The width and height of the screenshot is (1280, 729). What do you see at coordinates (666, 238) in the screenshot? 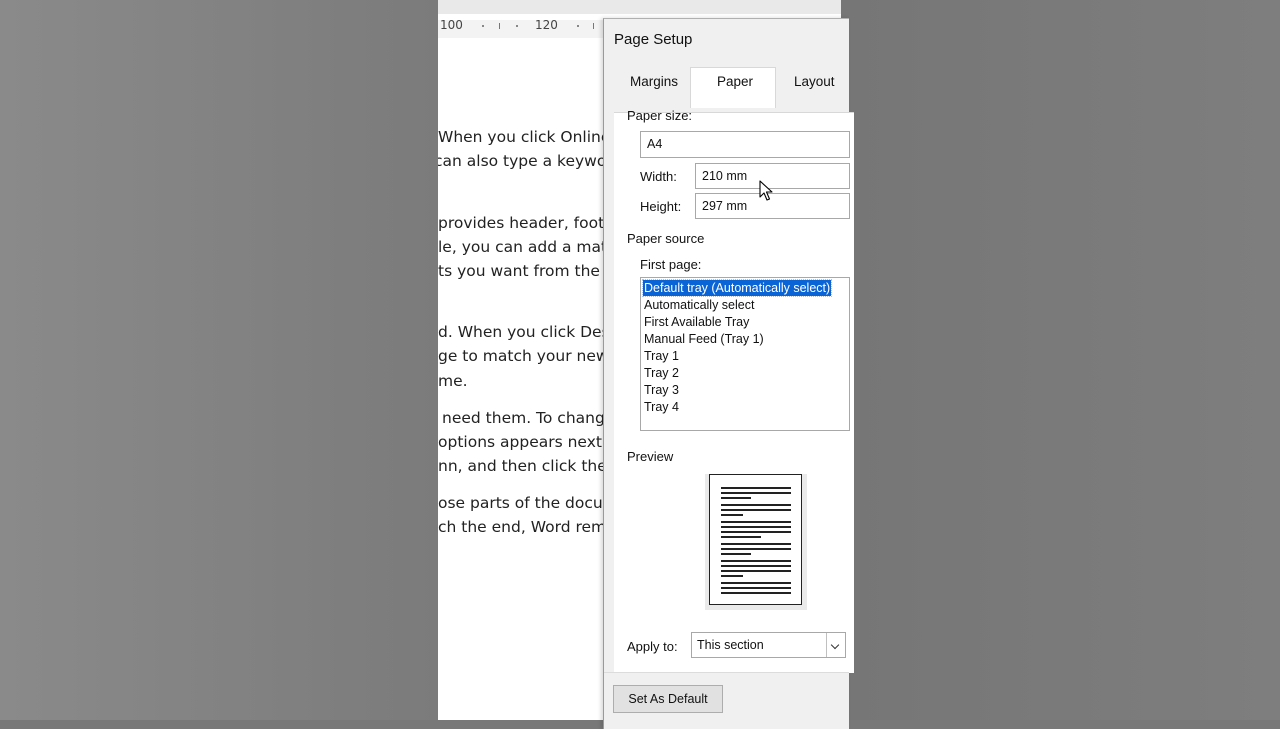
I see `paper-source-label: Paper source` at bounding box center [666, 238].